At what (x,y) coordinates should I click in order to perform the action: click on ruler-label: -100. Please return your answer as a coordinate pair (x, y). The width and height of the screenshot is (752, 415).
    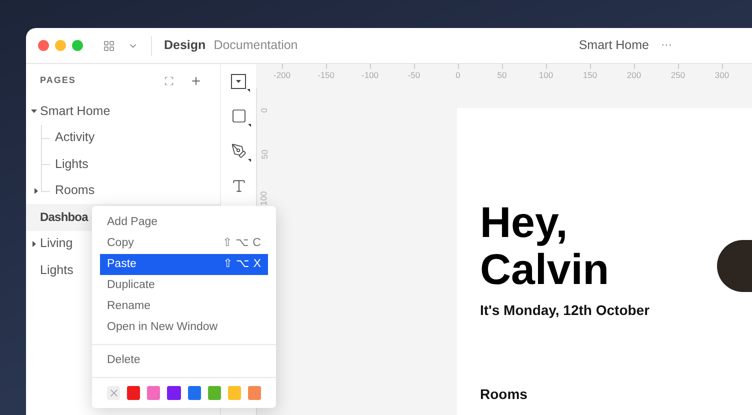
    Looking at the image, I should click on (369, 75).